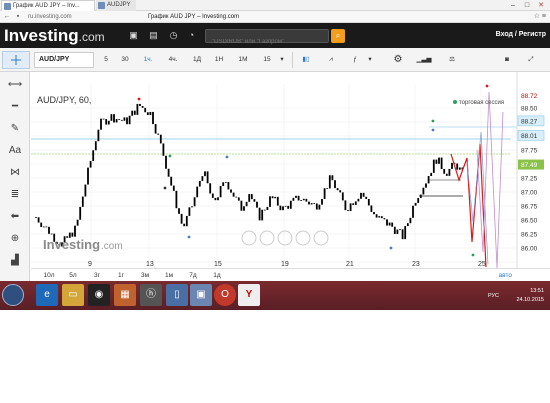  What do you see at coordinates (49, 275) in the screenshot?
I see `period-10y: 10л` at bounding box center [49, 275].